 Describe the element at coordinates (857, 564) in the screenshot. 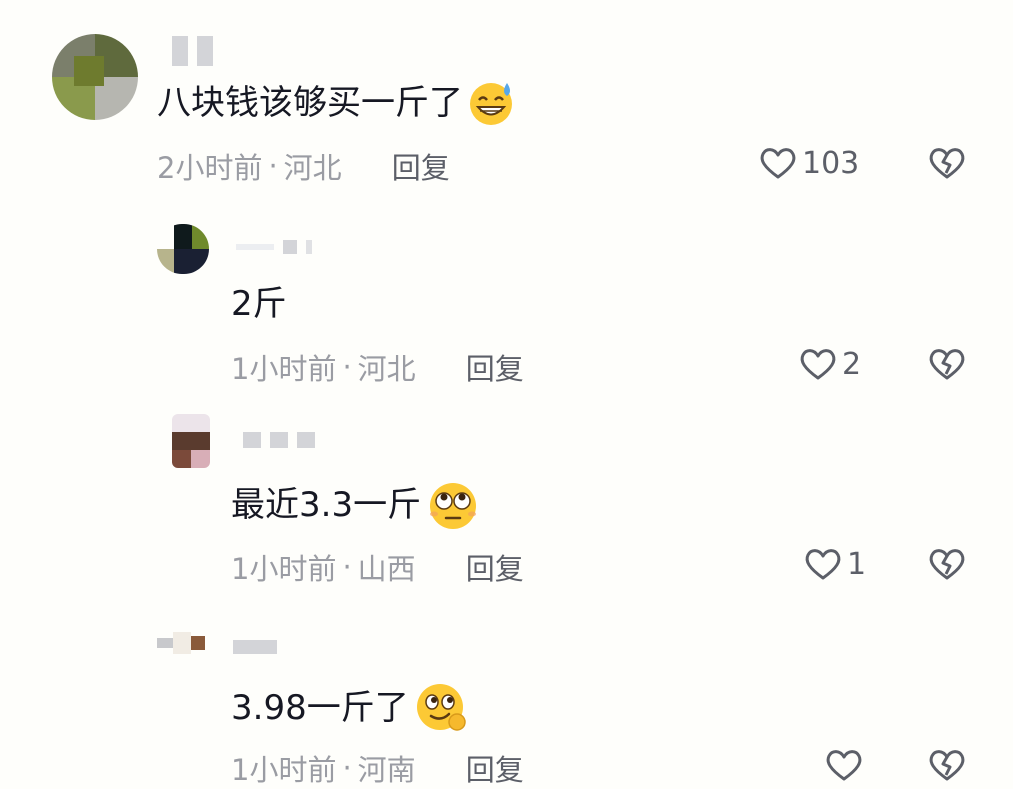

I see `like-count: 1` at that location.